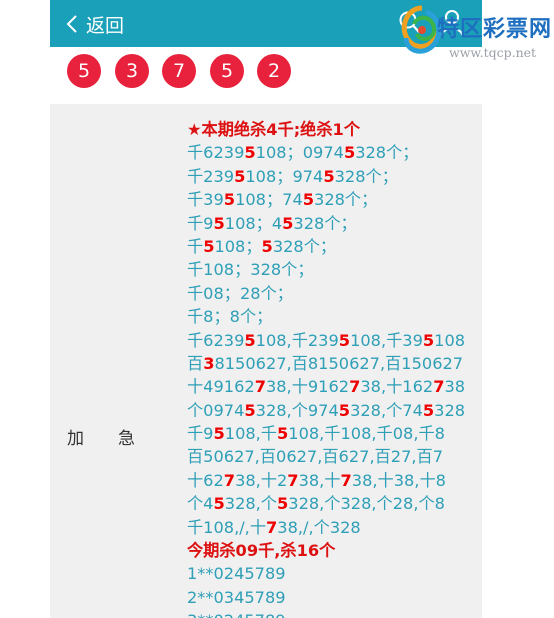 Image resolution: width=554 pixels, height=618 pixels. I want to click on prediction-line: 个09745328,个9745328,个745328, so click(332, 410).